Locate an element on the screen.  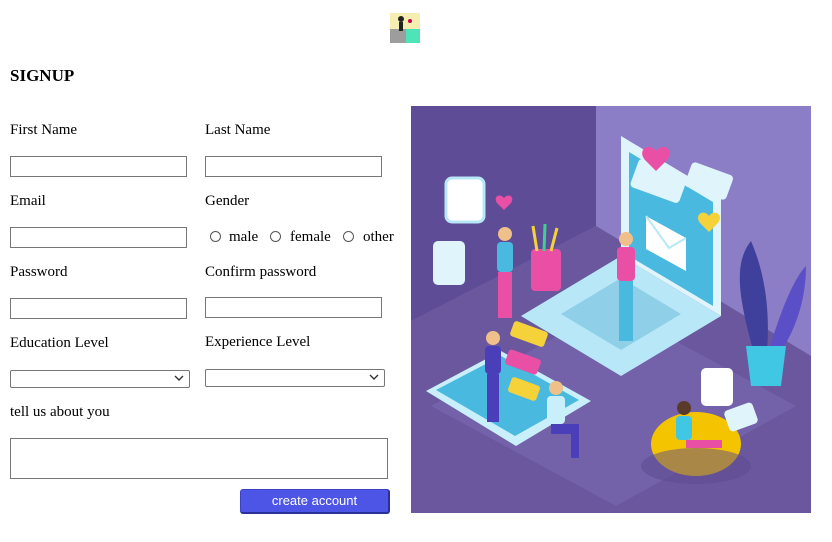
logo-icon is located at coordinates (405, 28).